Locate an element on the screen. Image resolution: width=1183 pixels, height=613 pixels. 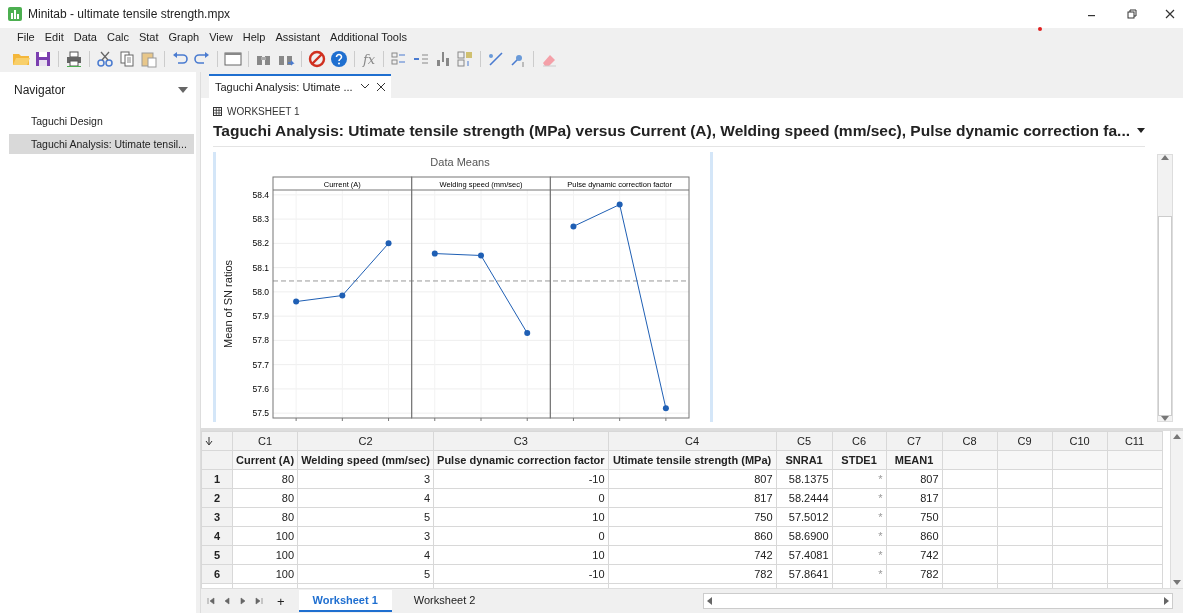
table-cell: 58.1375 is located at coordinates (804, 479).